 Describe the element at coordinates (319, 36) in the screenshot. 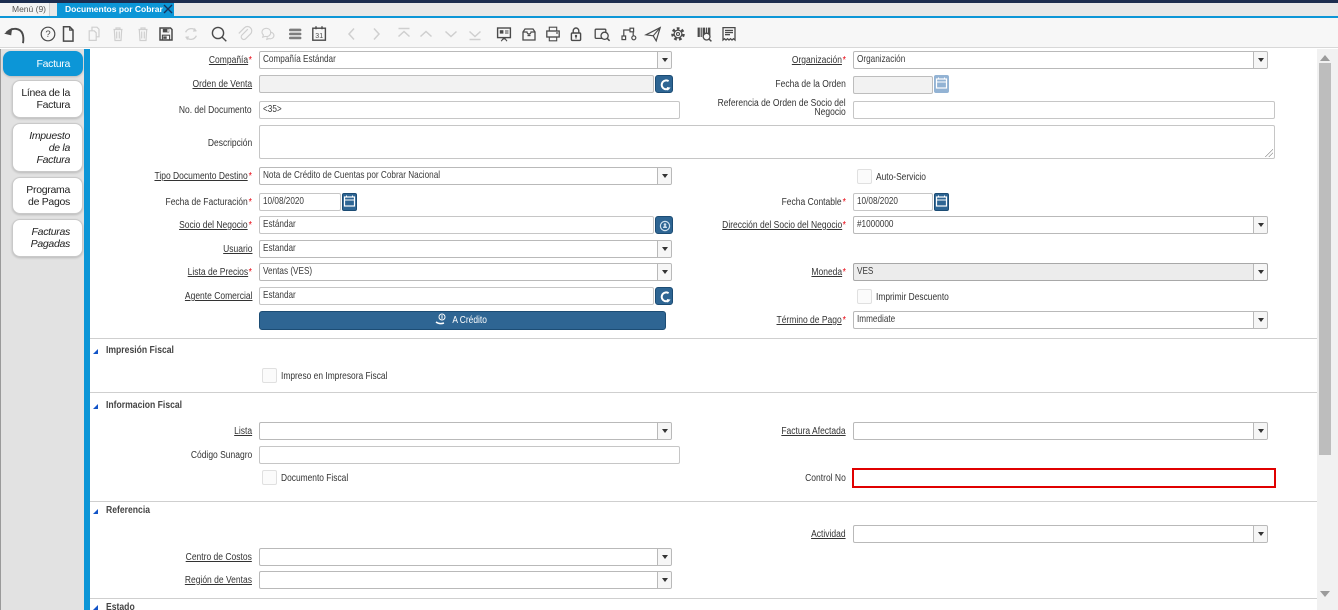

I see `svg-text: 31` at that location.